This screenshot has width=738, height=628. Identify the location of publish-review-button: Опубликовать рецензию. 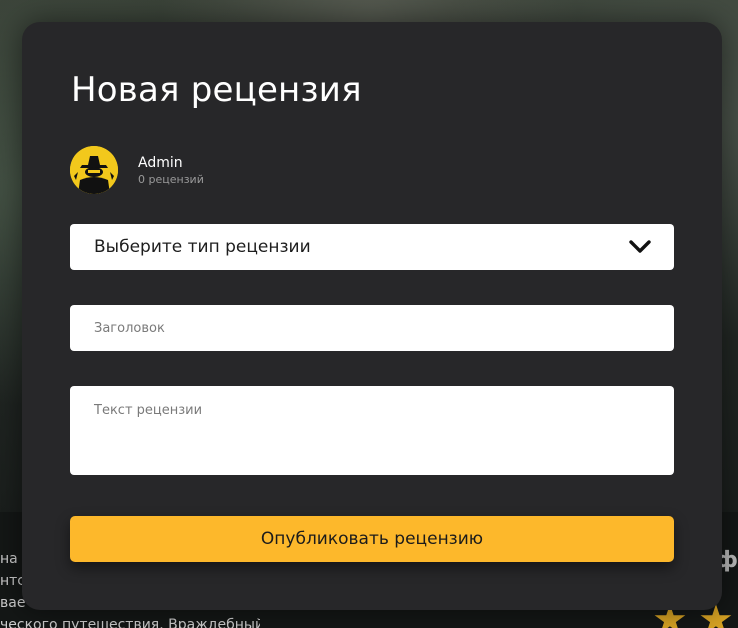
(372, 539).